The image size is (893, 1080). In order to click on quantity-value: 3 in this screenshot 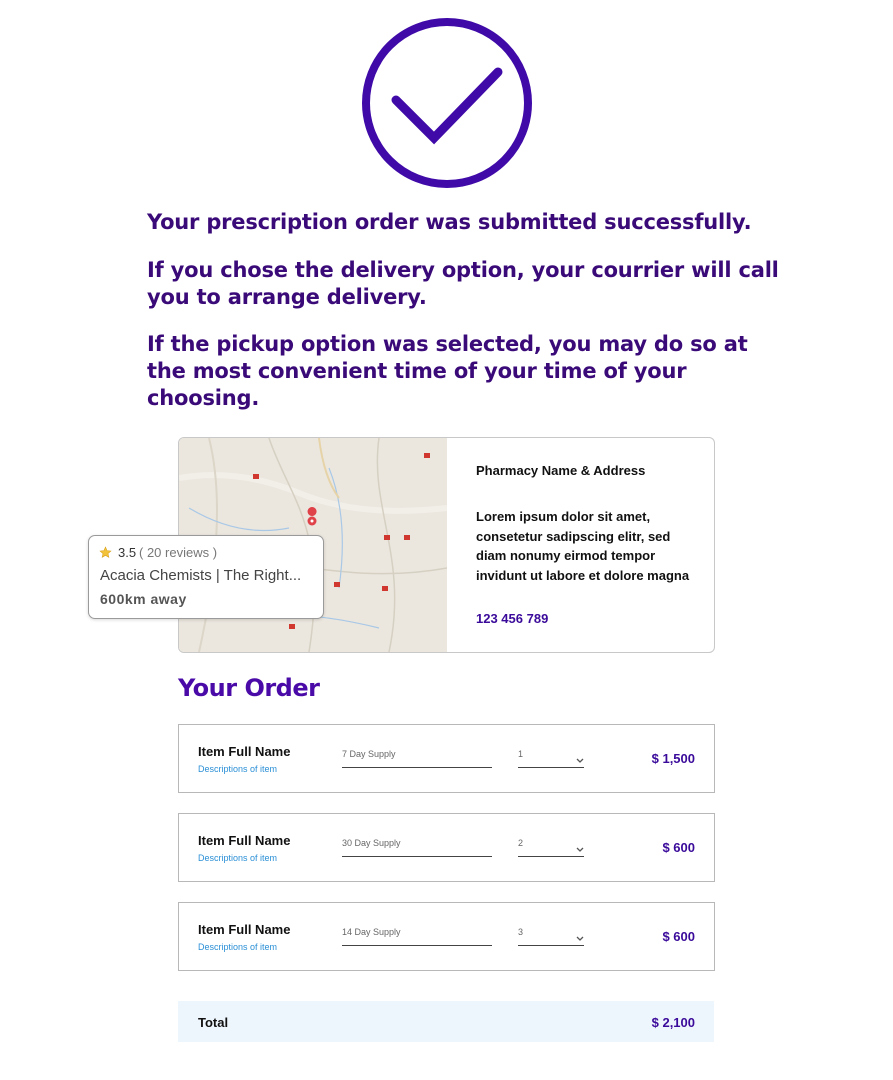, I will do `click(521, 932)`.